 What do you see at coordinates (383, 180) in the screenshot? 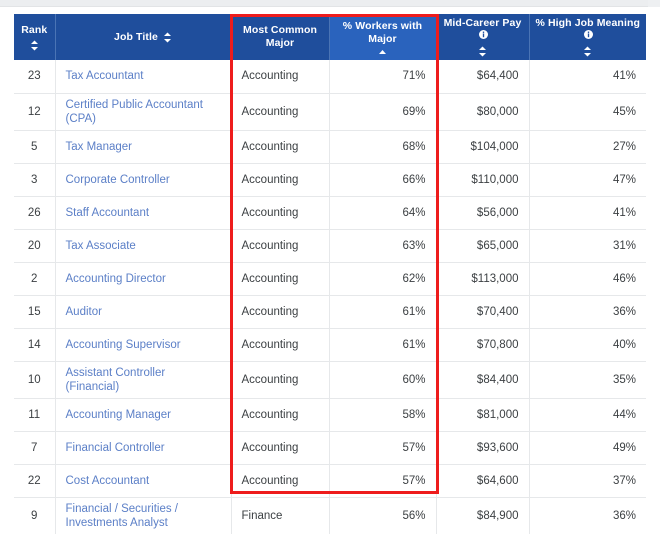
I see `cell-pct-workers-with-major: 66%` at bounding box center [383, 180].